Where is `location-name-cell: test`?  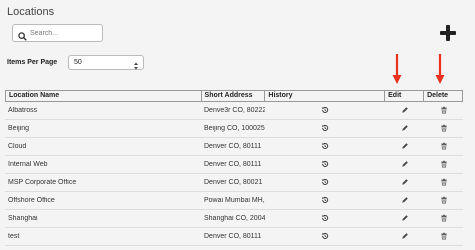 location-name-cell: test is located at coordinates (14, 236).